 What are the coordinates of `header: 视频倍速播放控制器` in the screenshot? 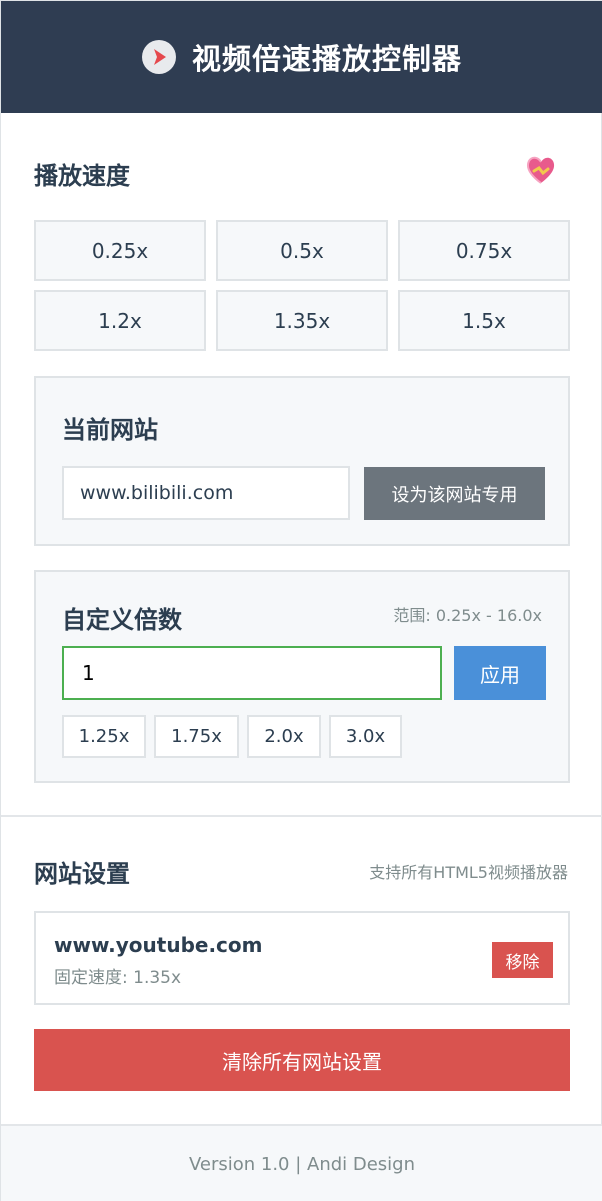 It's located at (301, 57).